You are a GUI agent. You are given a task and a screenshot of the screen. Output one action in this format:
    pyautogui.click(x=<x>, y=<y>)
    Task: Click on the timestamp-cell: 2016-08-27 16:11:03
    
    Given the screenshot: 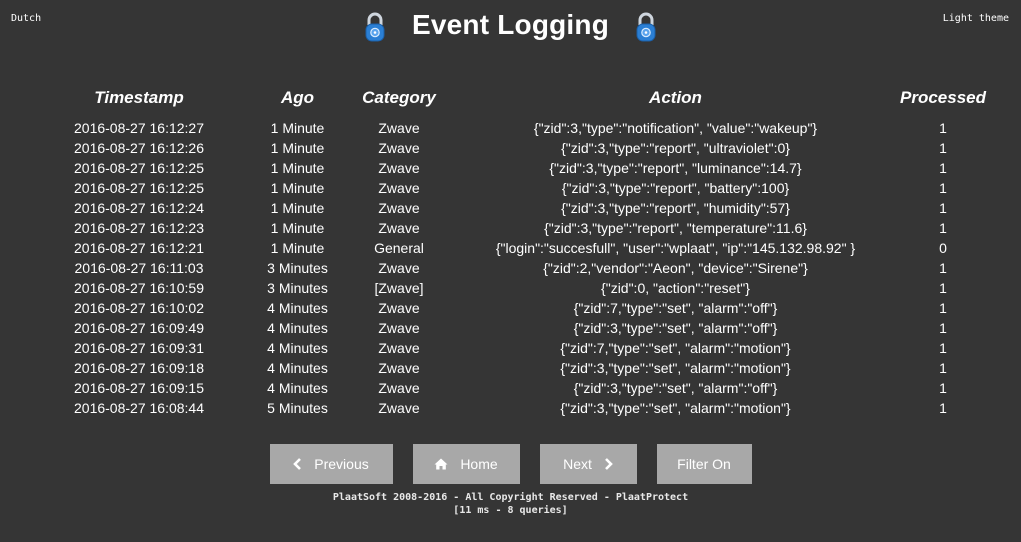 What is the action you would take?
    pyautogui.click(x=139, y=268)
    